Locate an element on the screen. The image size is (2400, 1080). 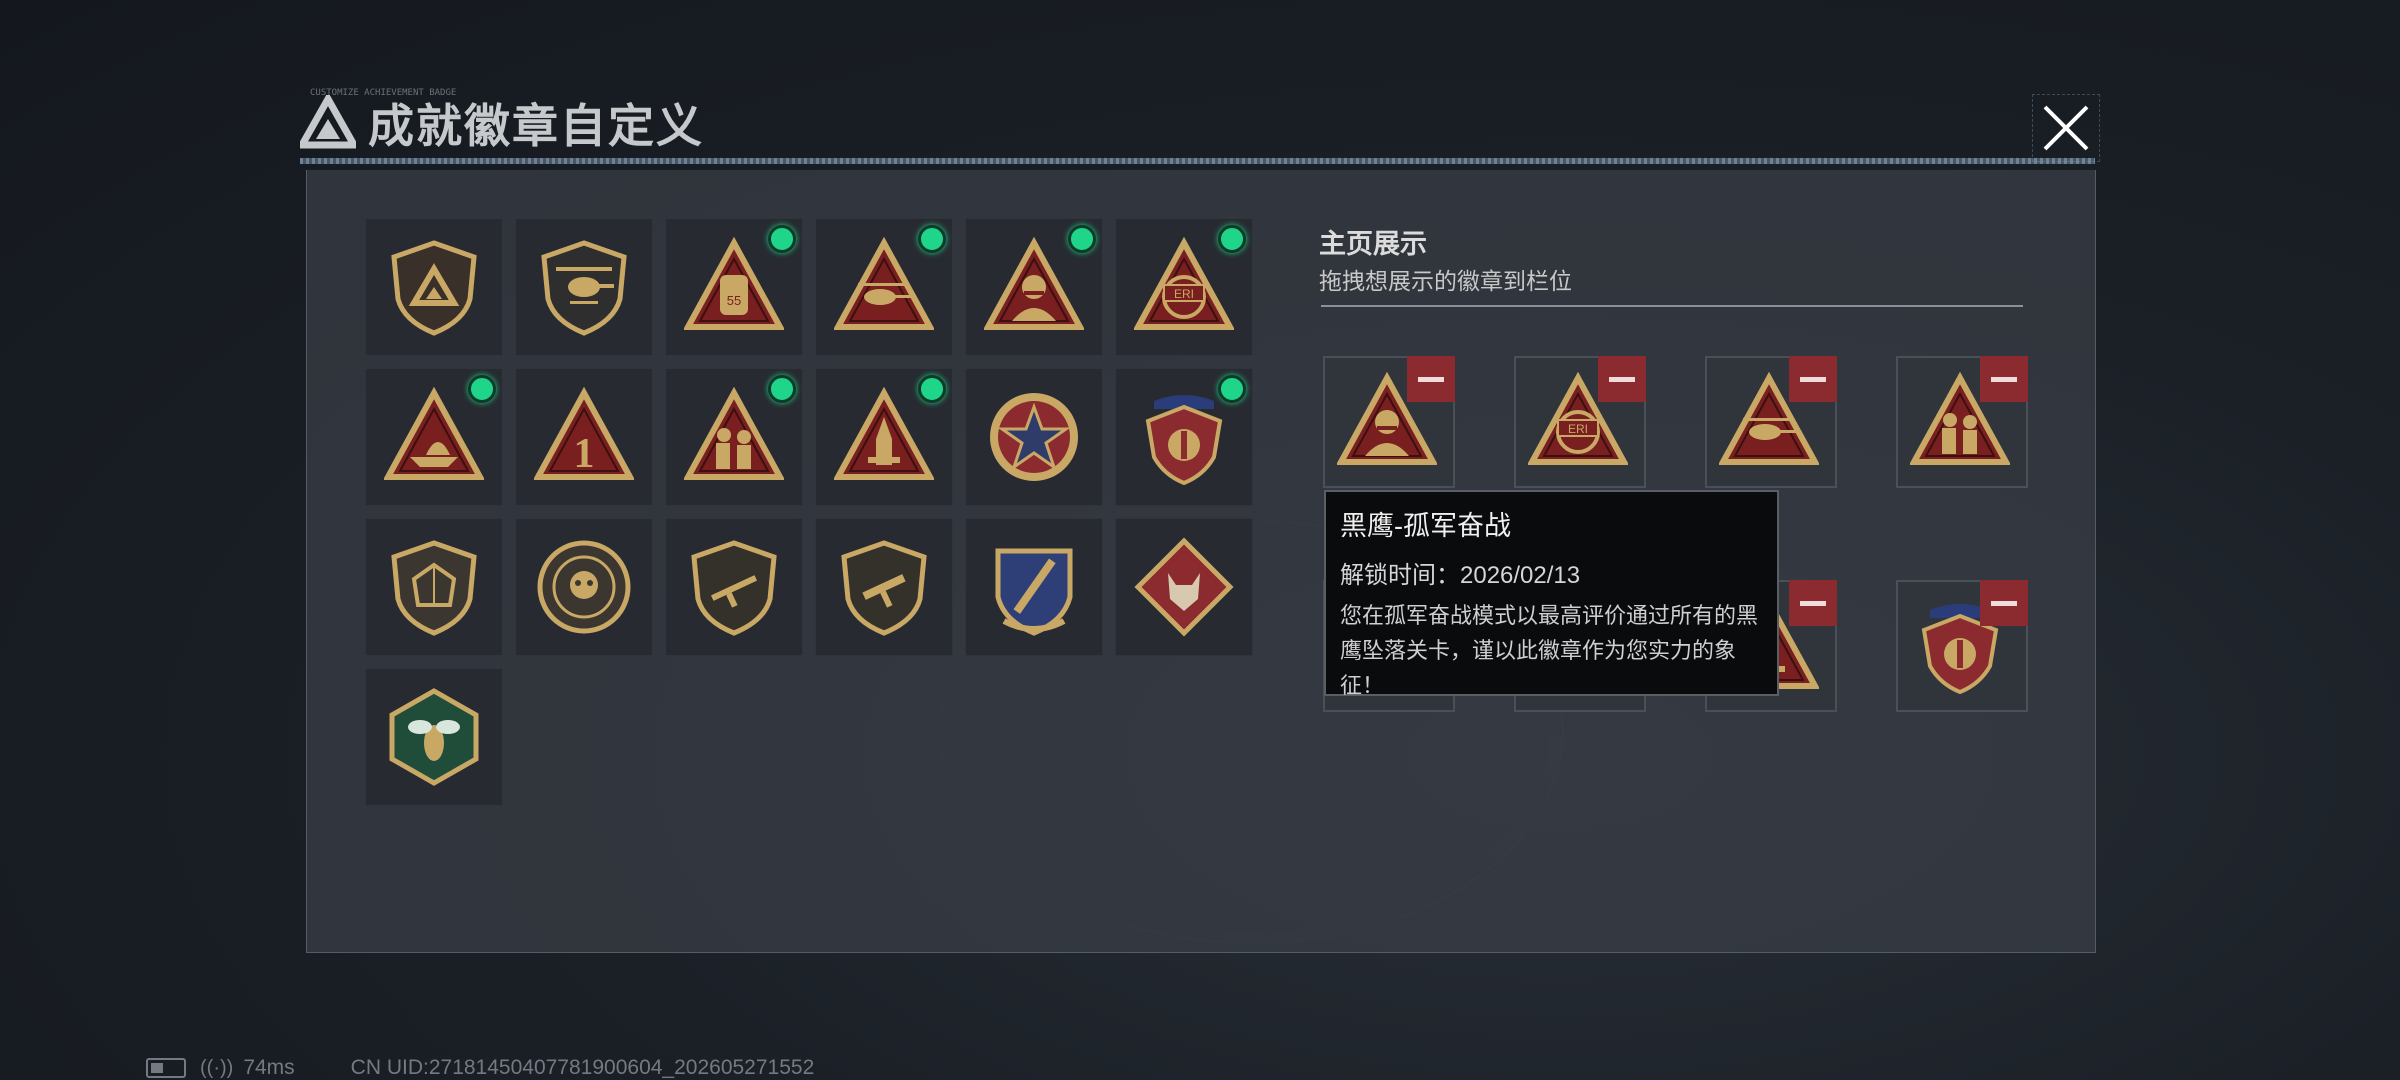
battery-icon is located at coordinates (166, 1068).